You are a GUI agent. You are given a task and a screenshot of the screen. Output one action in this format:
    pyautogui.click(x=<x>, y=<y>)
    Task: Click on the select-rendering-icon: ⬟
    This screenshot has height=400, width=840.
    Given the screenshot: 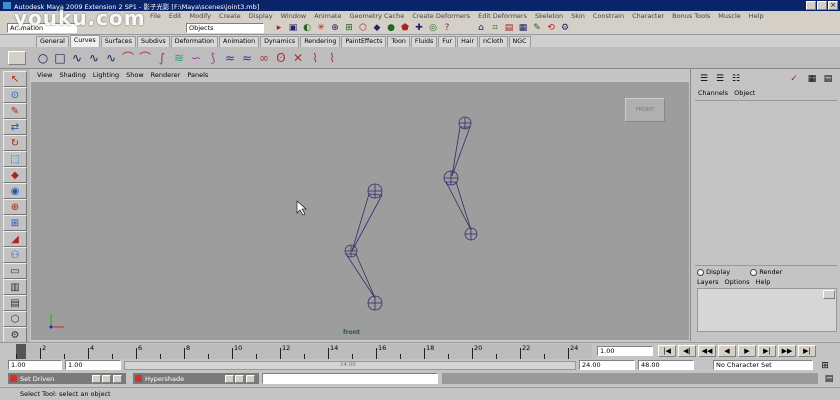 What is the action you would take?
    pyautogui.click(x=405, y=28)
    